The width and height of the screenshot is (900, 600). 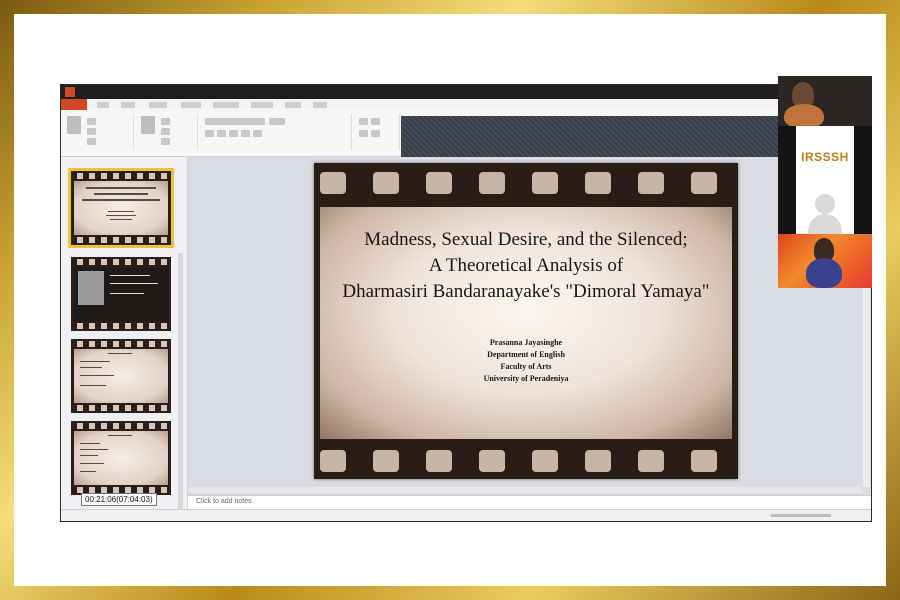 I want to click on participant-tile: IRSSSH, so click(x=825, y=180).